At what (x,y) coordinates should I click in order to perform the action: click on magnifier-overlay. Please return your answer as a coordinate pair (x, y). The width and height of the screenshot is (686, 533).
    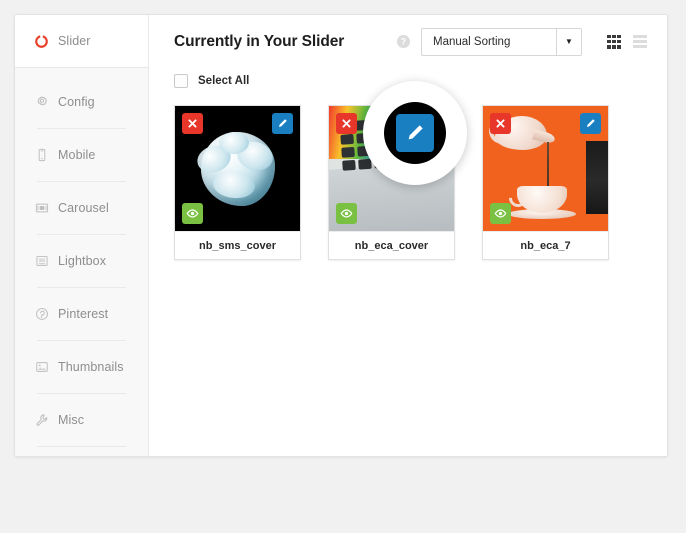
    Looking at the image, I should click on (415, 133).